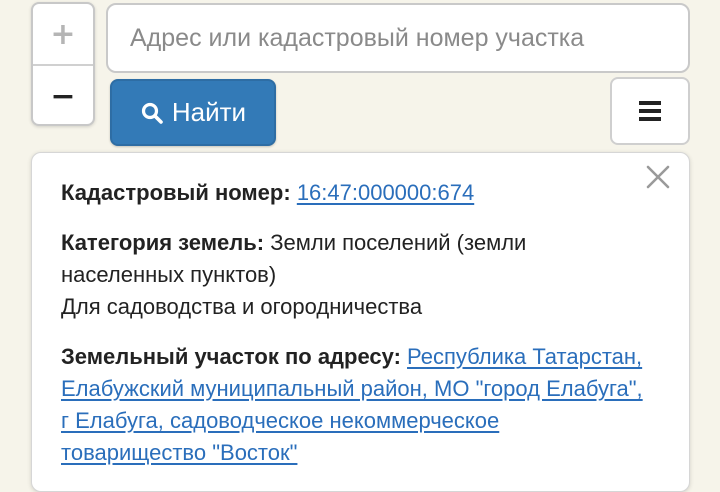 The width and height of the screenshot is (720, 492). I want to click on close-popup-button, so click(658, 181).